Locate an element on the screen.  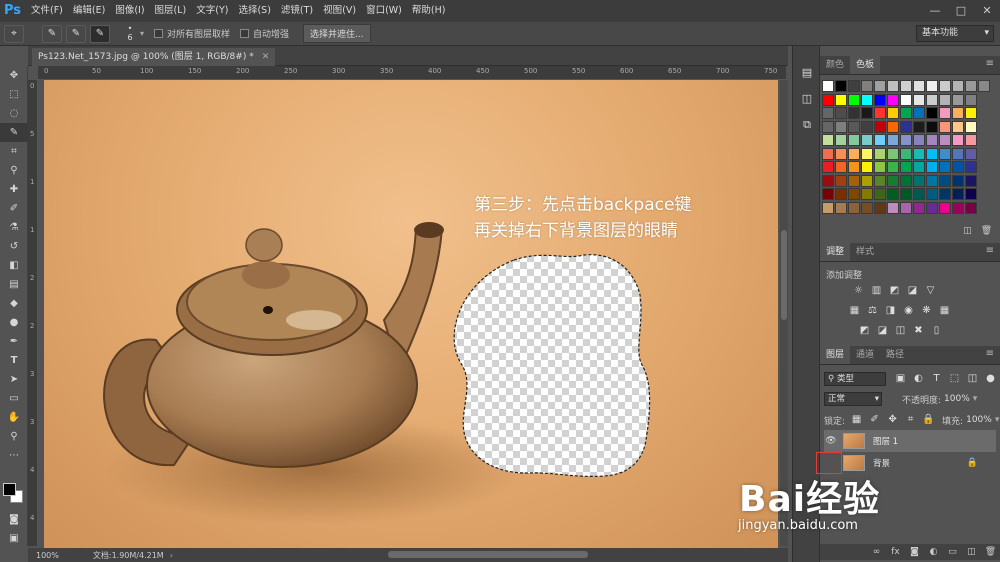
crop-tool-icon: ⌗ is located at coordinates (14, 151).